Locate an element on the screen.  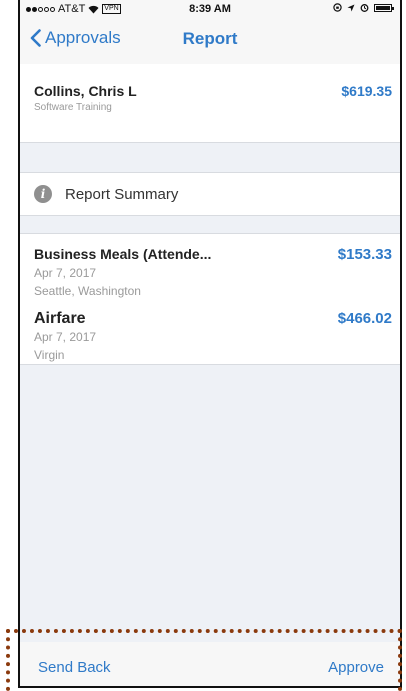
info-icon: i is located at coordinates (43, 194).